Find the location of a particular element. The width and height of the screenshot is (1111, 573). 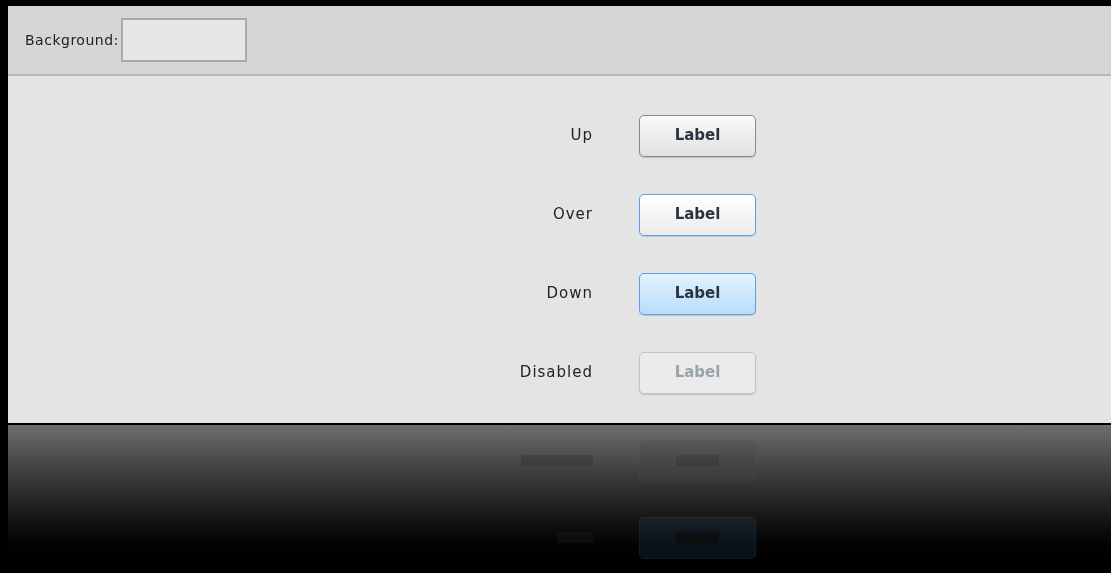

state-label: Down is located at coordinates (569, 294).